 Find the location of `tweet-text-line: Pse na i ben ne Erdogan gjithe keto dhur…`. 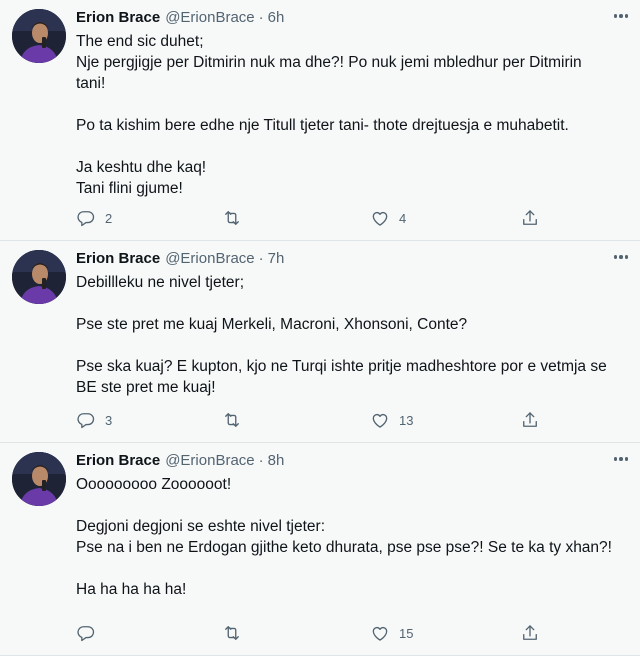

tweet-text-line: Pse na i ben ne Erdogan gjithe keto dhur… is located at coordinates (344, 547).